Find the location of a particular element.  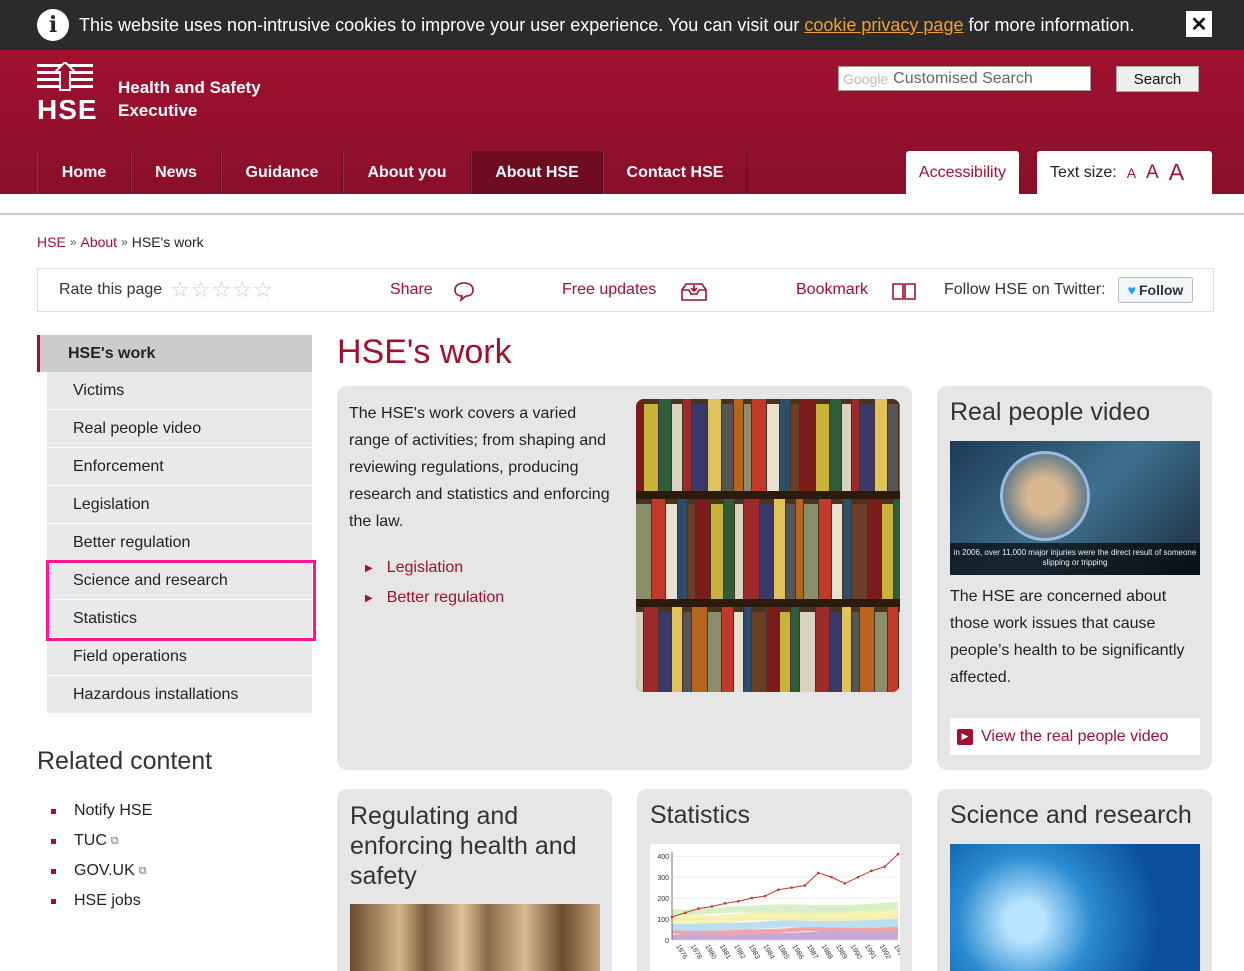

text-size-medium: A is located at coordinates (1152, 173).